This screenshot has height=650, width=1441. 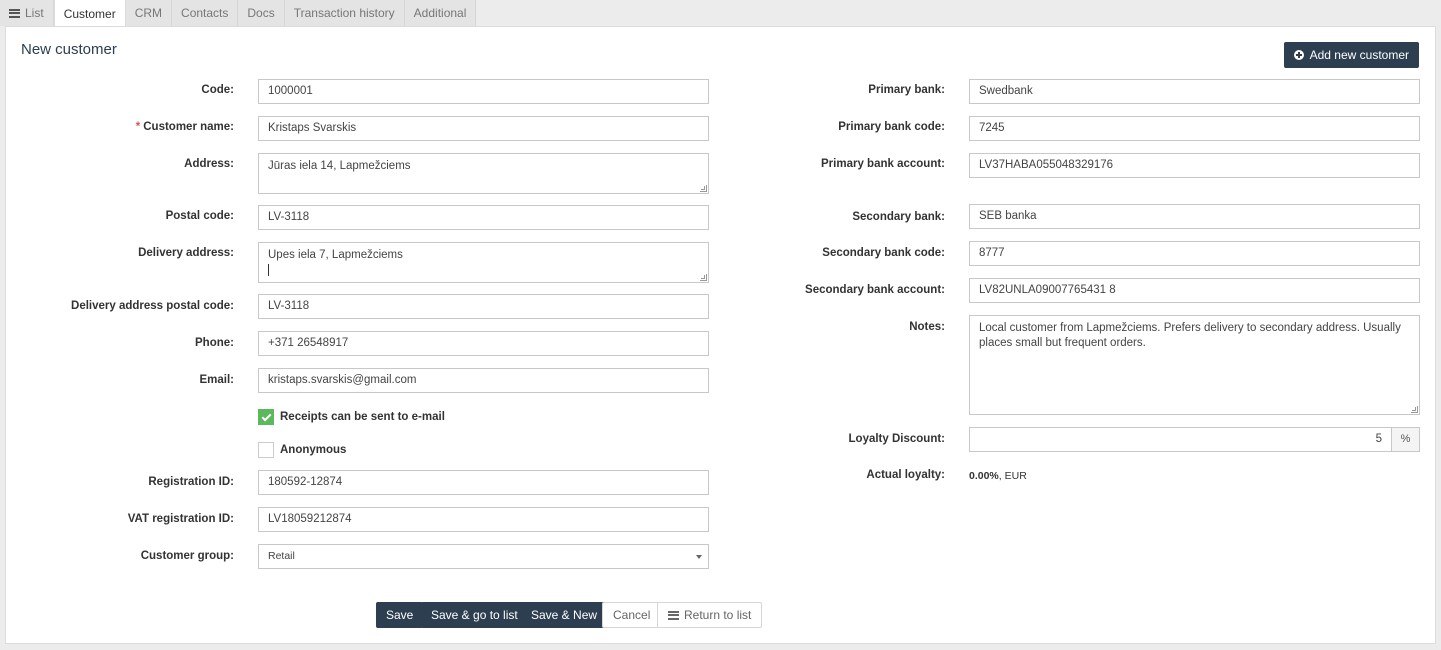 I want to click on secondary-bank-input: SEB banka, so click(x=1194, y=216).